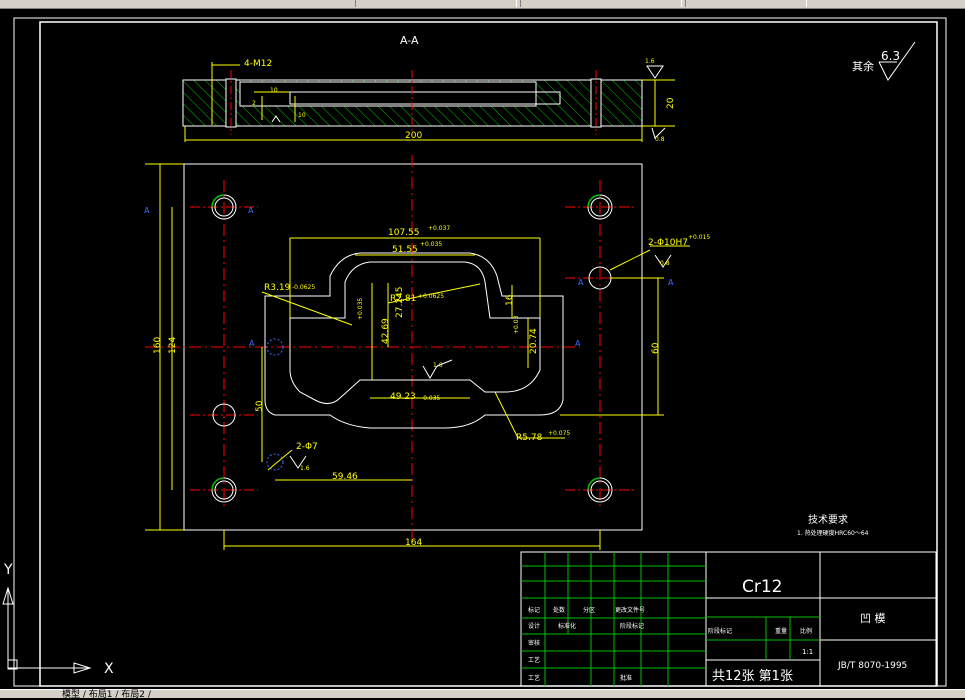 The height and width of the screenshot is (700, 965). Describe the element at coordinates (807, 652) in the screenshot. I see `tb-scale: 1:1` at that location.